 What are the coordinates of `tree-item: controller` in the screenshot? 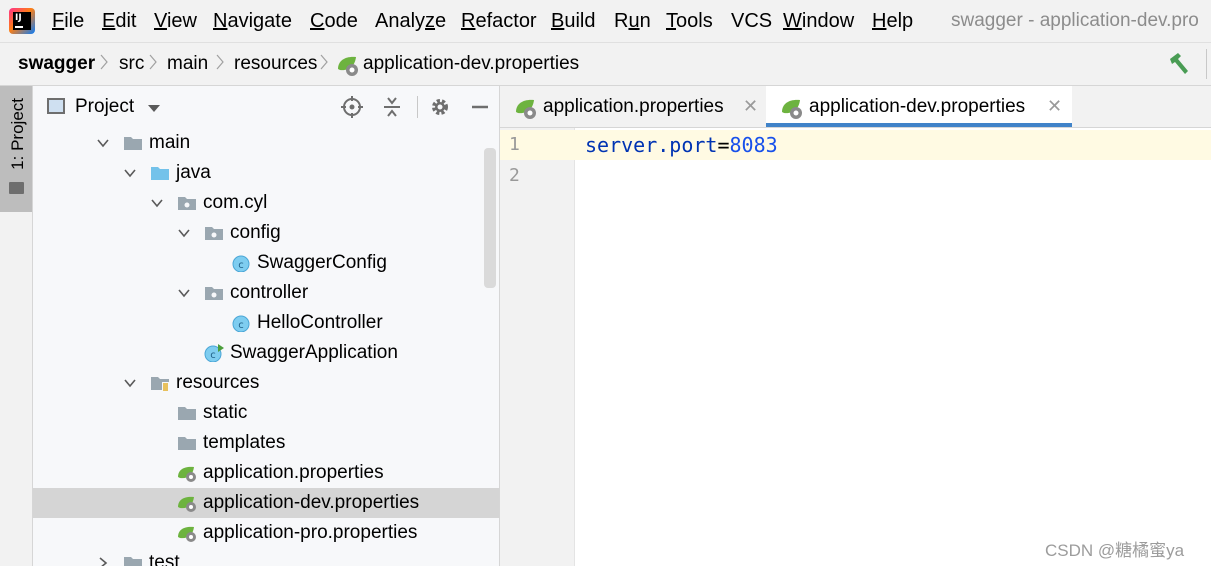 It's located at (266, 293).